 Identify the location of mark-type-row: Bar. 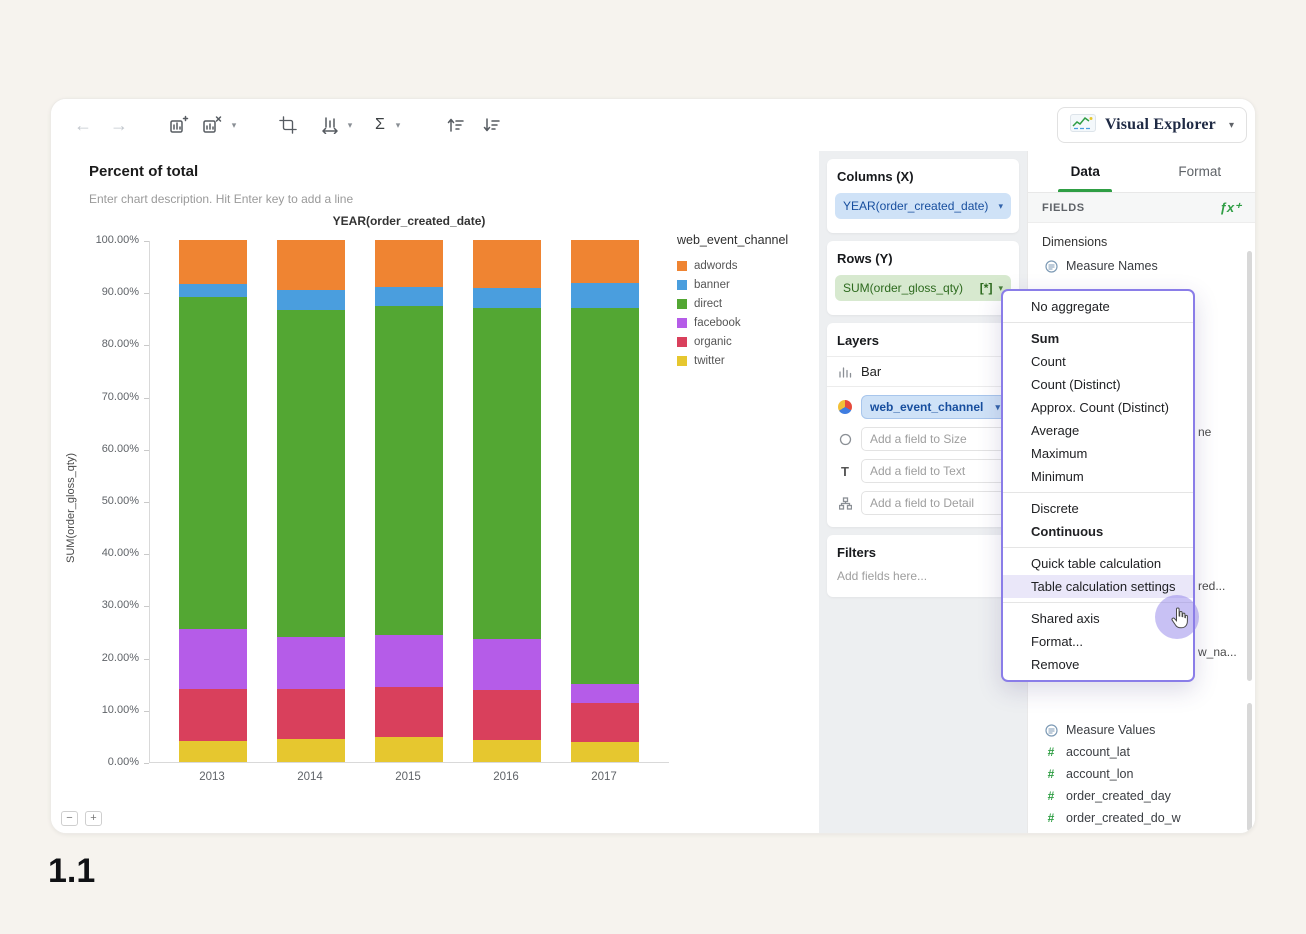
(923, 371).